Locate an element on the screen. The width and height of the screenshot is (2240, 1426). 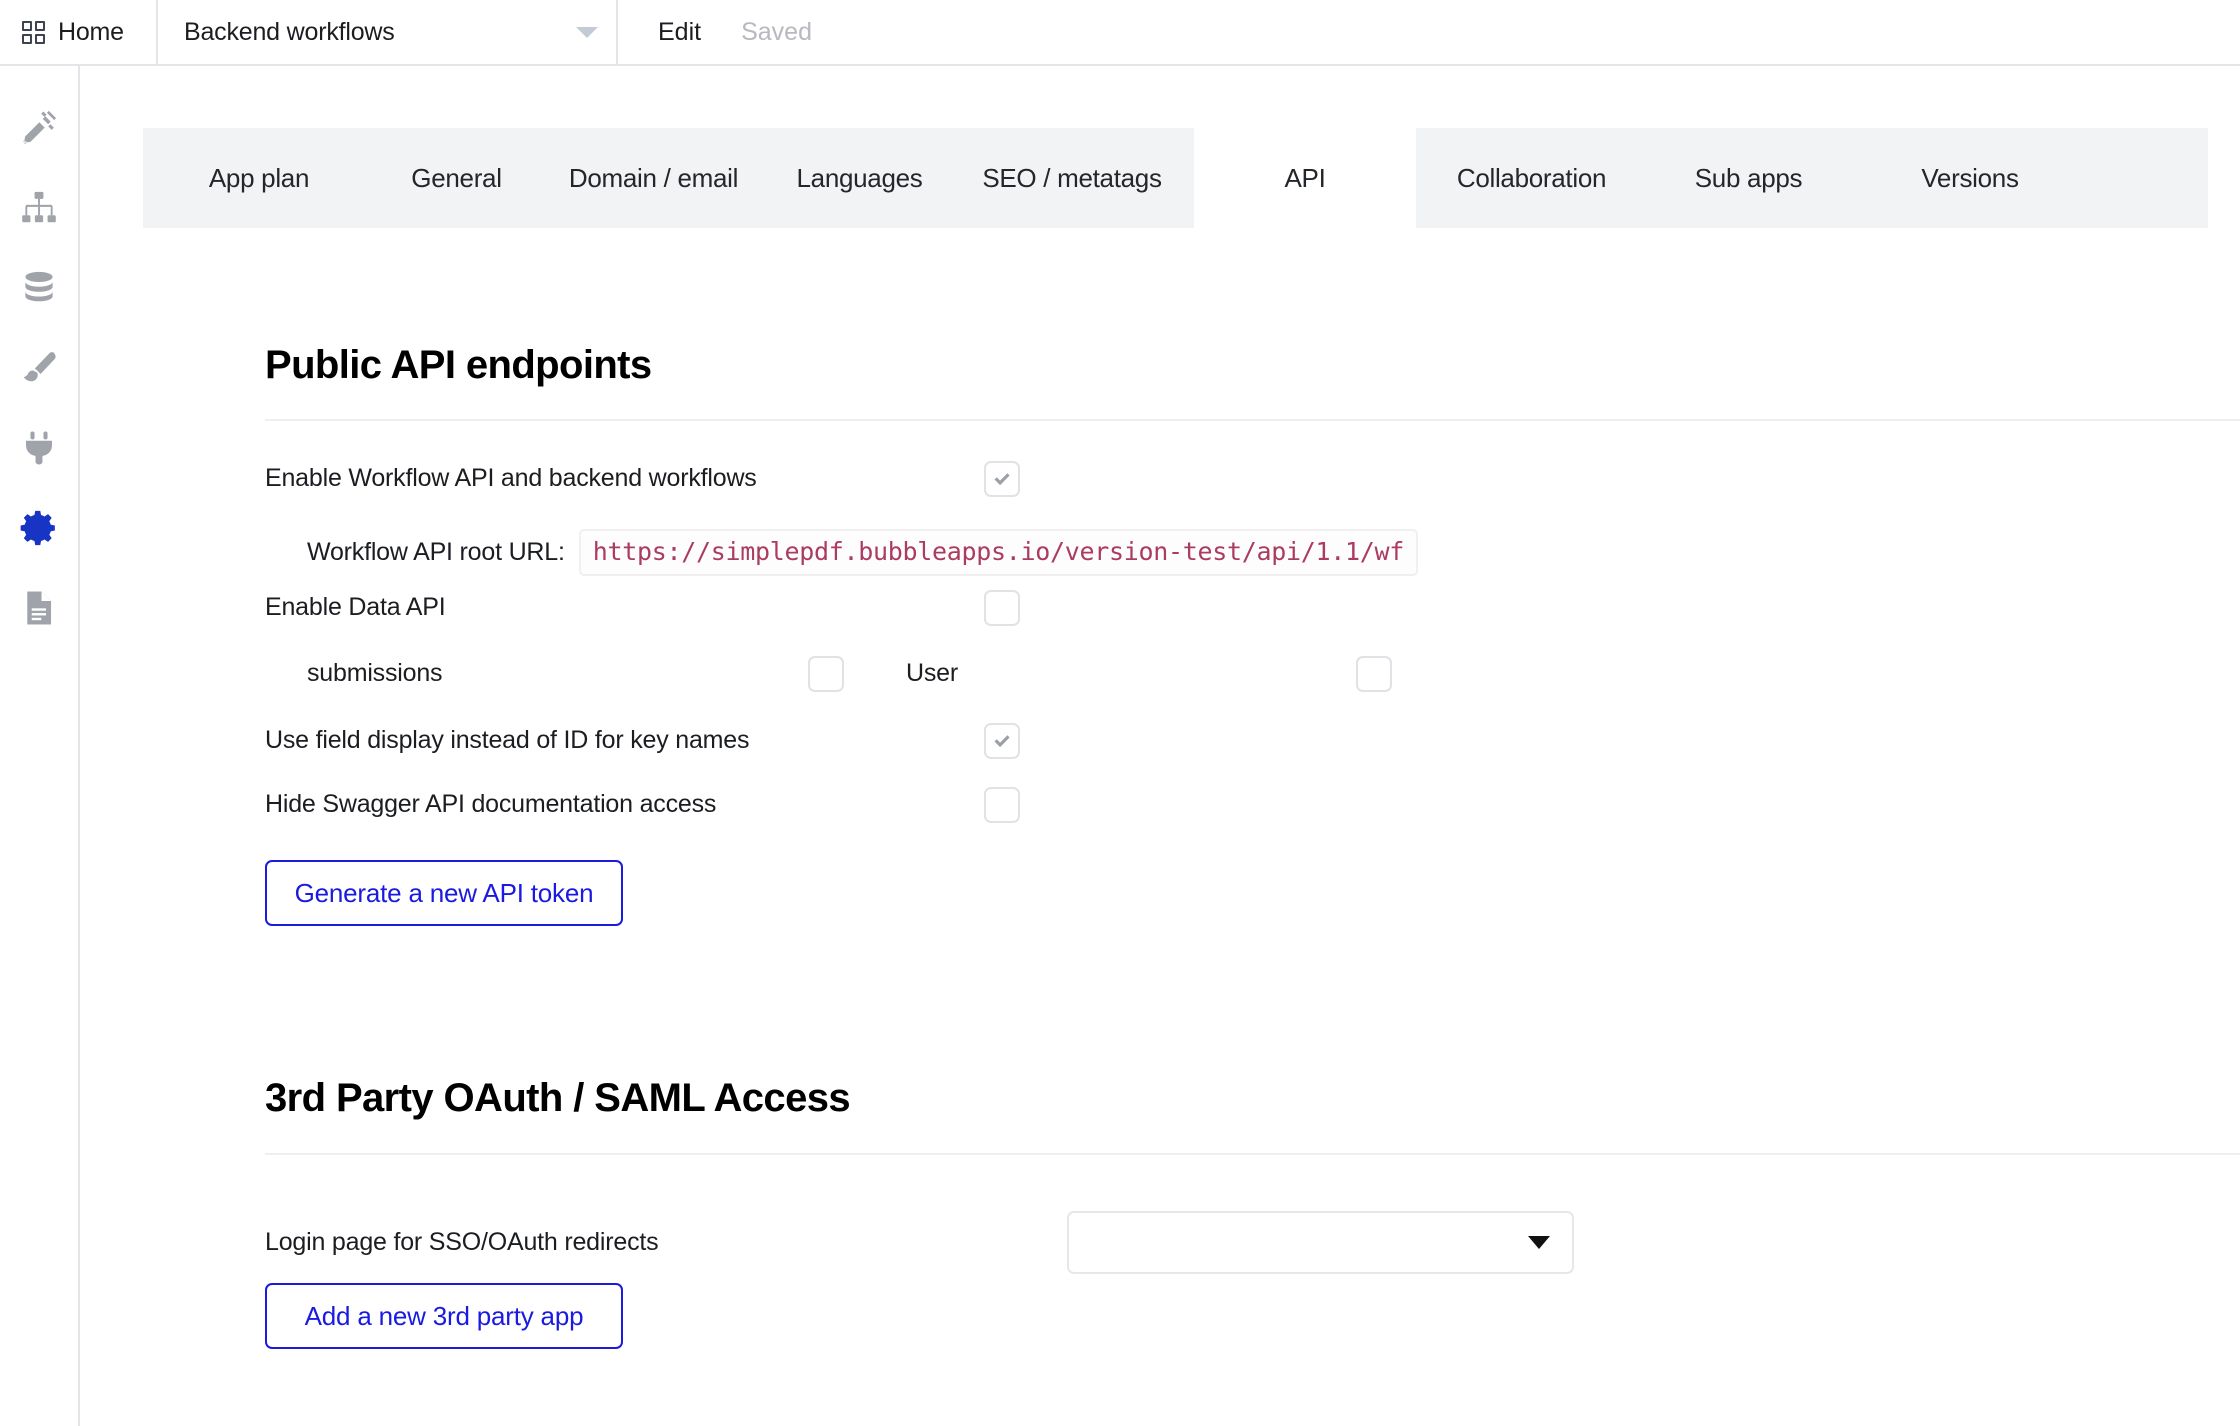
home-button: Home is located at coordinates (79, 32).